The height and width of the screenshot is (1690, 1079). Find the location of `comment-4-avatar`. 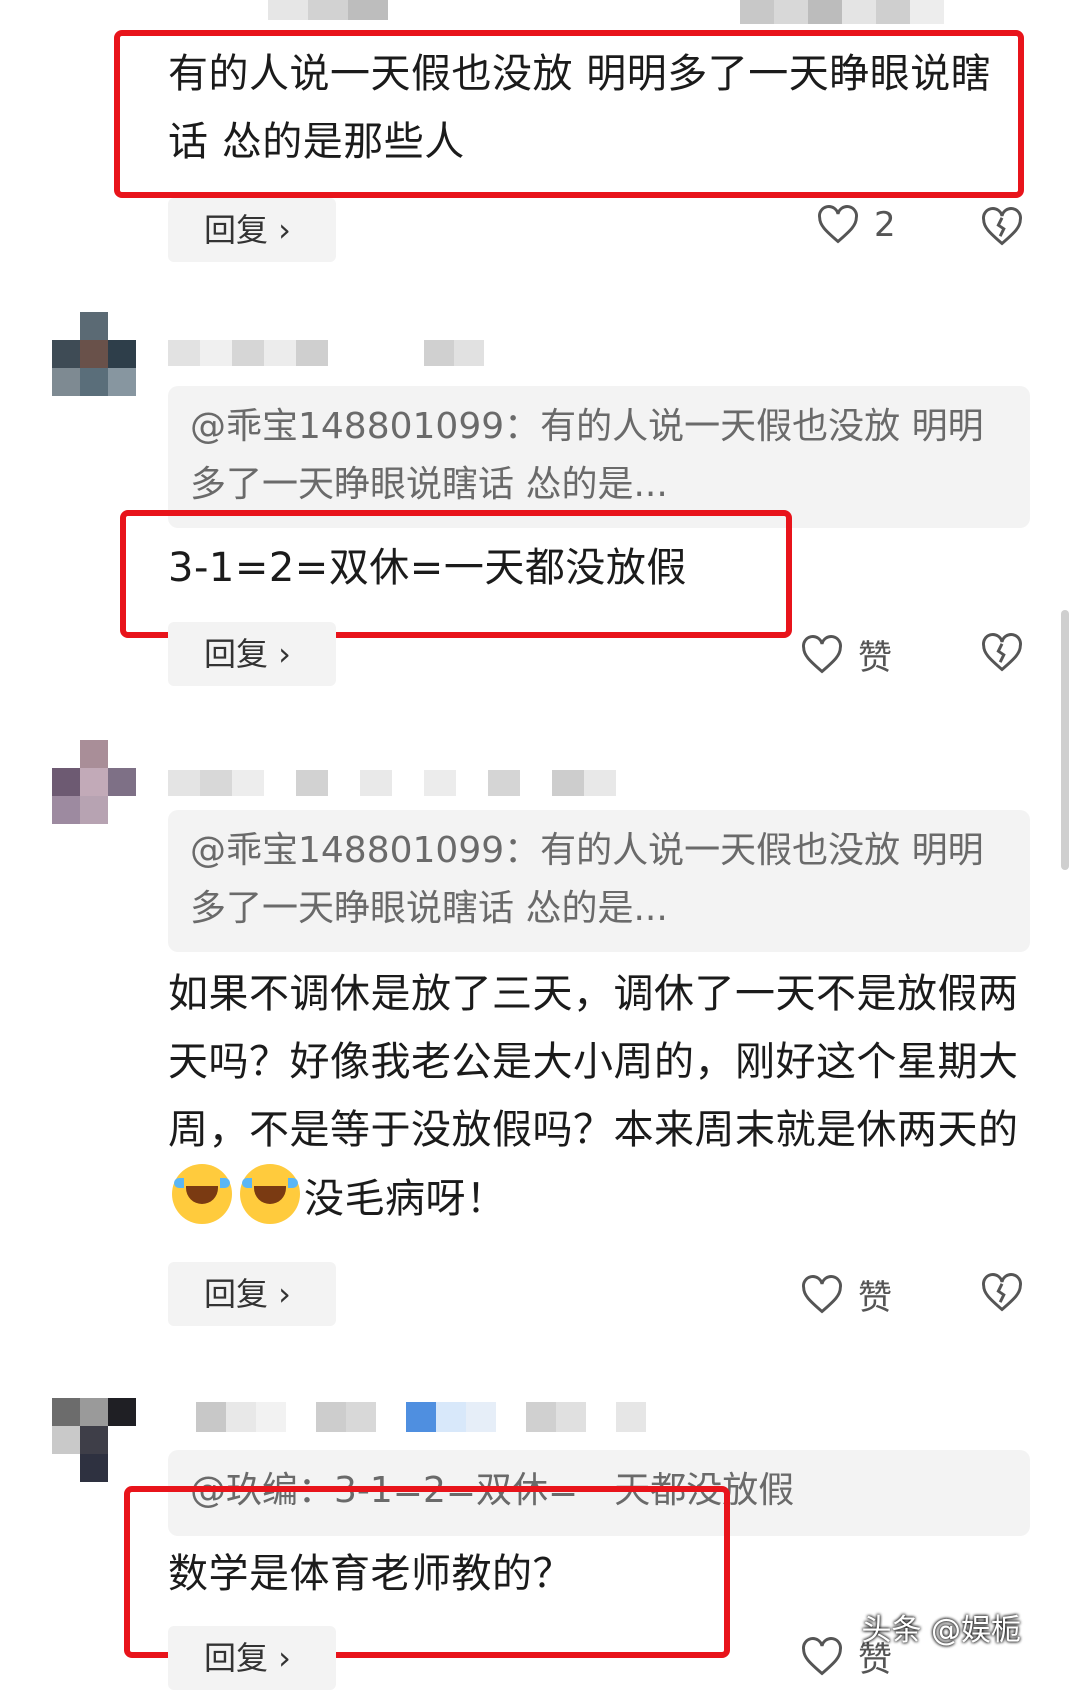

comment-4-avatar is located at coordinates (94, 1440).